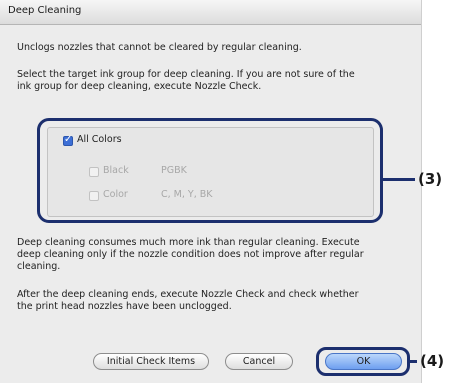 Image resolution: width=467 pixels, height=383 pixels. I want to click on dialog-titlebar: Deep Cleaning, so click(210, 12).